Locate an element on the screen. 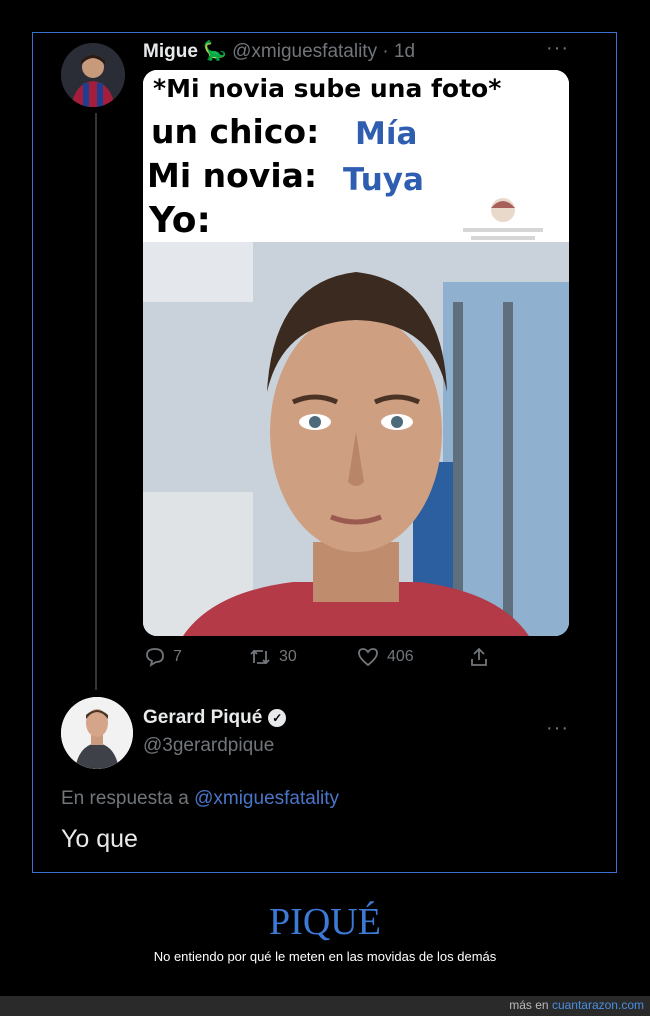  reply-context: En respuesta a @xmiguesfatality is located at coordinates (200, 799).